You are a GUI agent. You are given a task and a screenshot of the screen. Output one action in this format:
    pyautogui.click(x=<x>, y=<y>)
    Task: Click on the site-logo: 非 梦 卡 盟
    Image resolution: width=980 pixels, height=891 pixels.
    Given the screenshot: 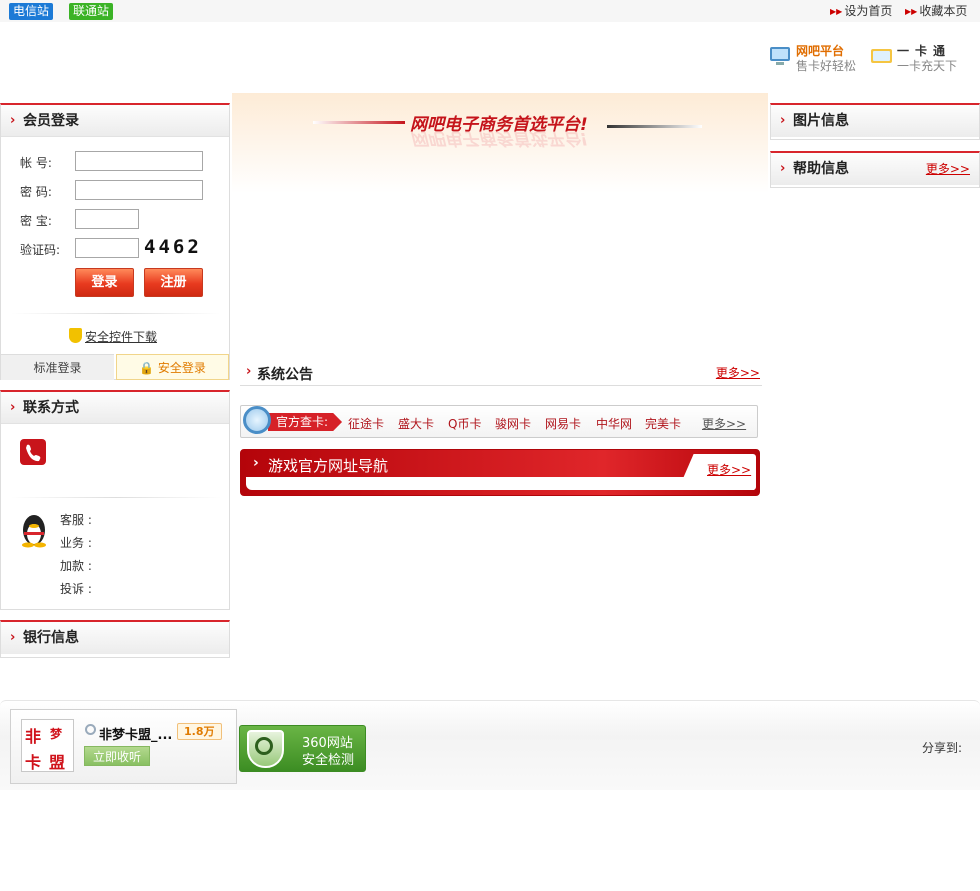 What is the action you would take?
    pyautogui.click(x=47, y=745)
    